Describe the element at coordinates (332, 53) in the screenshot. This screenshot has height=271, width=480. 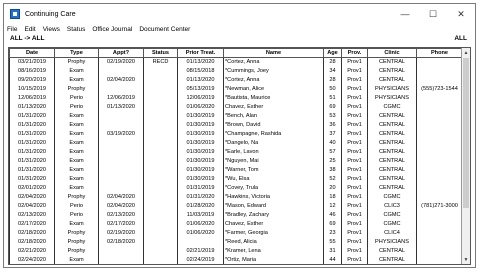
I see `col-header-age: Age` at that location.